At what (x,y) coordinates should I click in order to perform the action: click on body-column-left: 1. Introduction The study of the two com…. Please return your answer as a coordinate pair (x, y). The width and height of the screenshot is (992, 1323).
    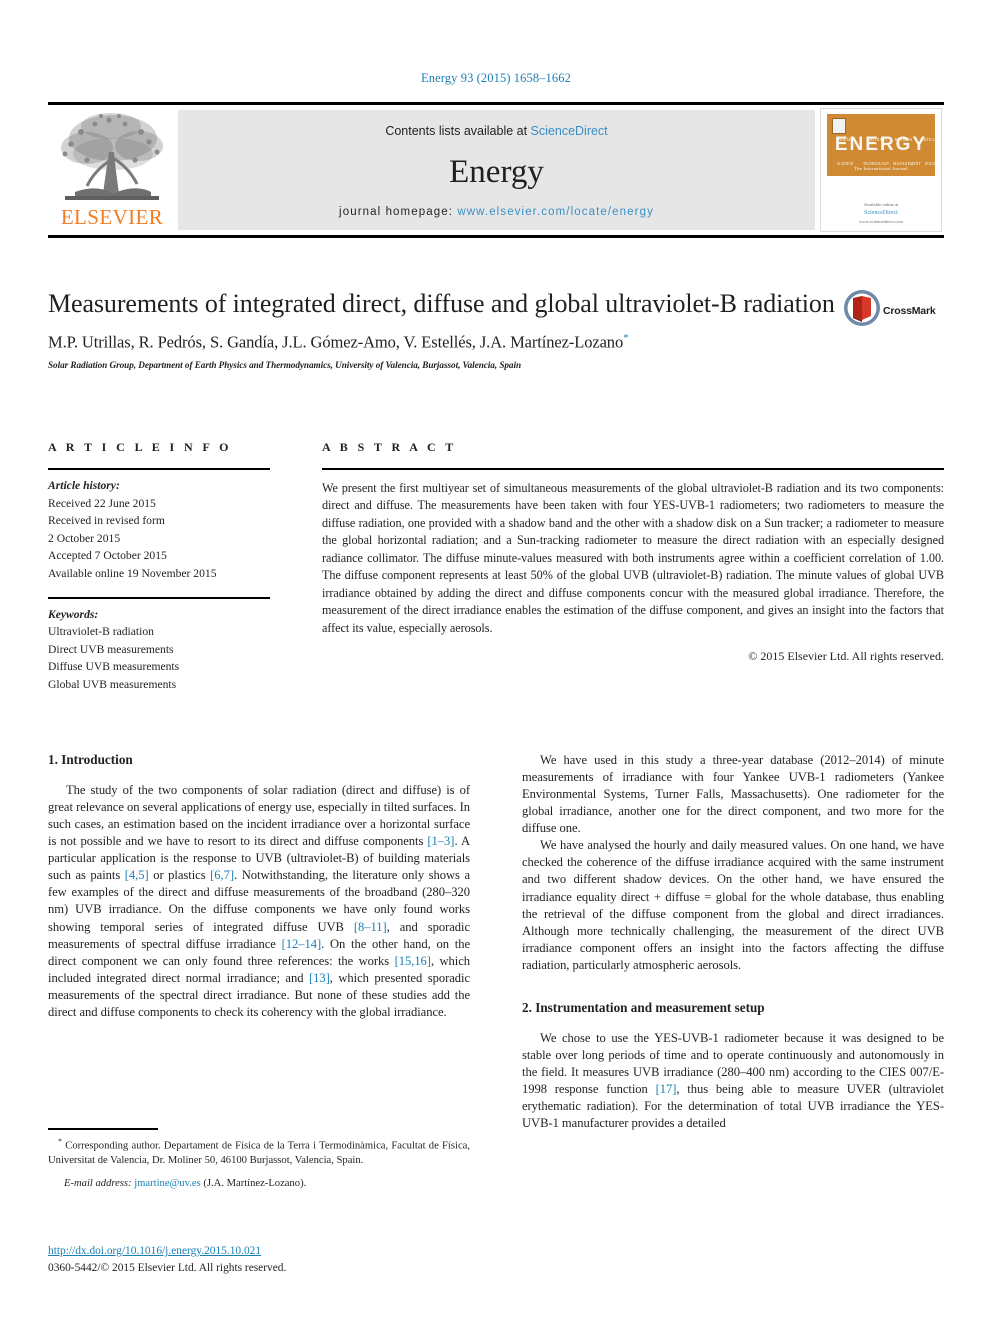
    Looking at the image, I should click on (259, 886).